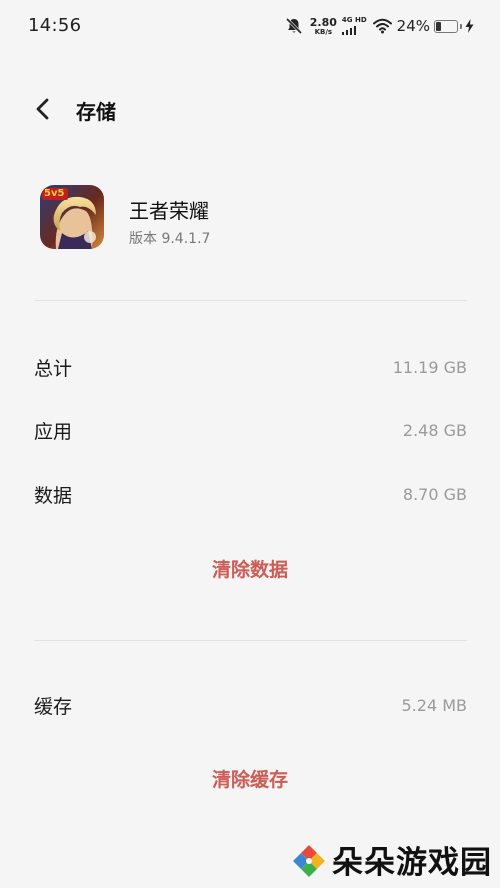 The image size is (500, 888). What do you see at coordinates (469, 26) in the screenshot?
I see `charging-bolt-icon` at bounding box center [469, 26].